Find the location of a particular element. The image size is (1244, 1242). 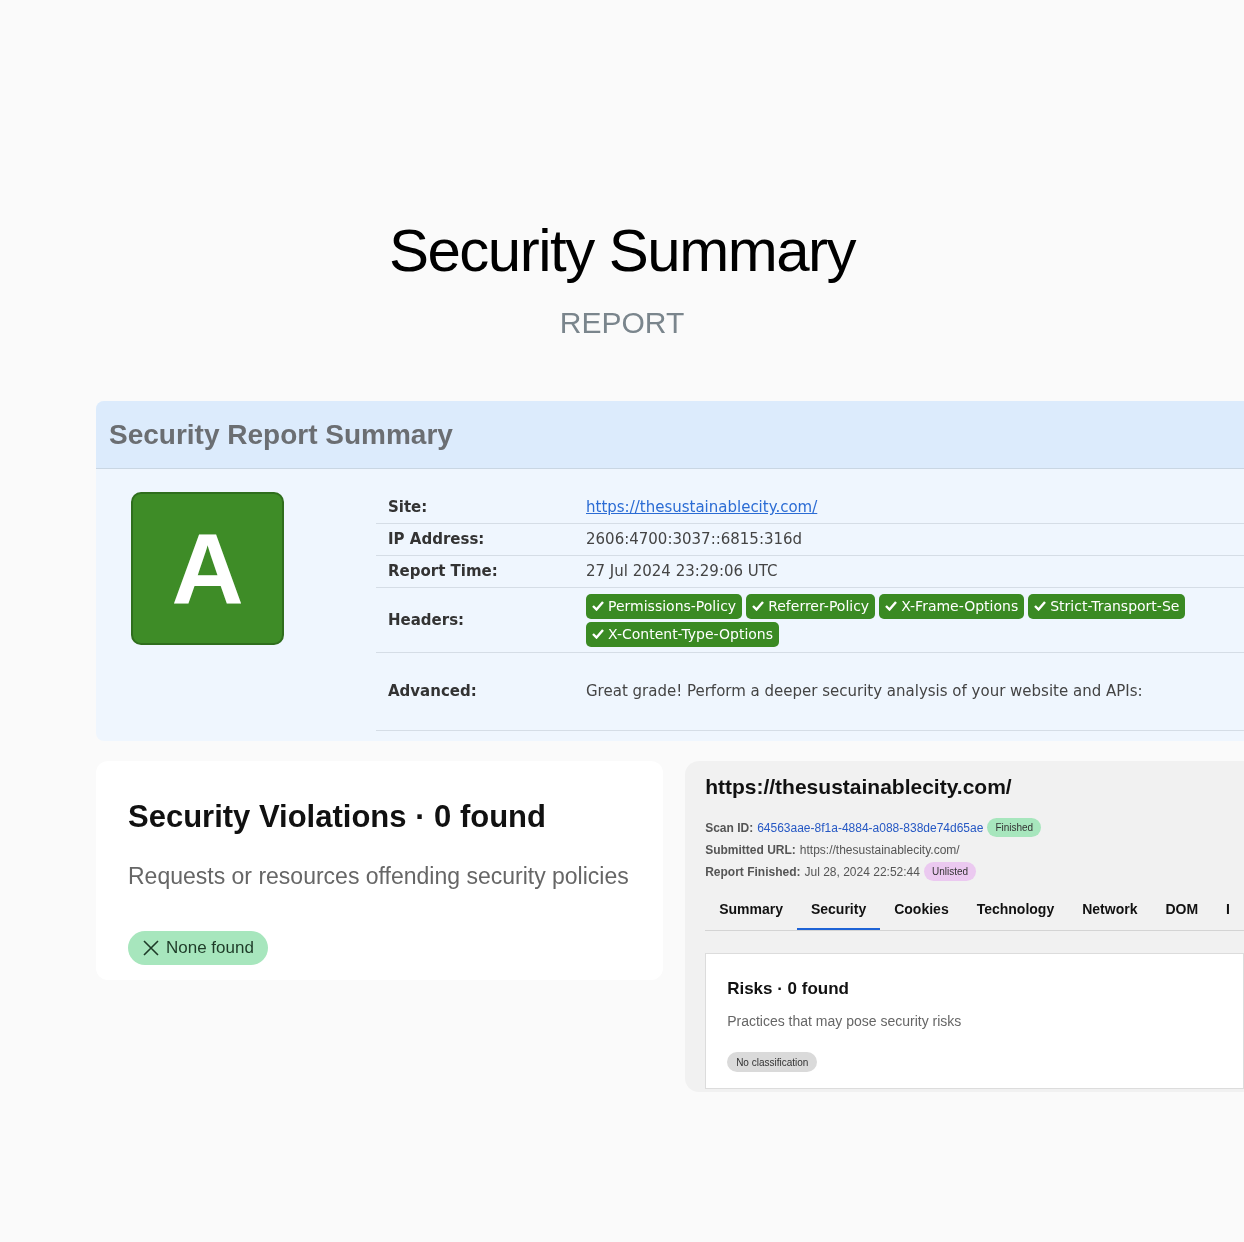

tab: Network is located at coordinates (1110, 913).